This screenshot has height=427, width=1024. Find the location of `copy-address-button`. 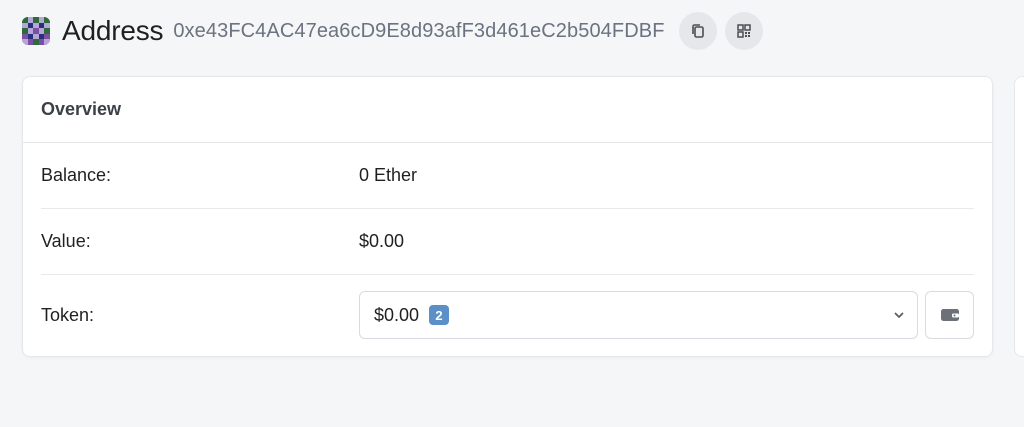

copy-address-button is located at coordinates (697, 31).